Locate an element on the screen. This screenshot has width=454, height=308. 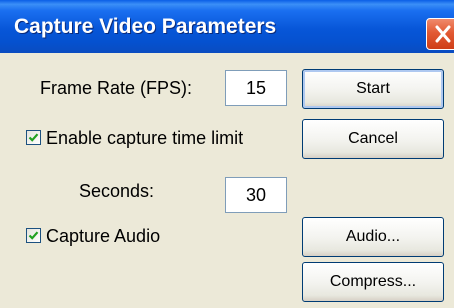
start-button: Start is located at coordinates (373, 89).